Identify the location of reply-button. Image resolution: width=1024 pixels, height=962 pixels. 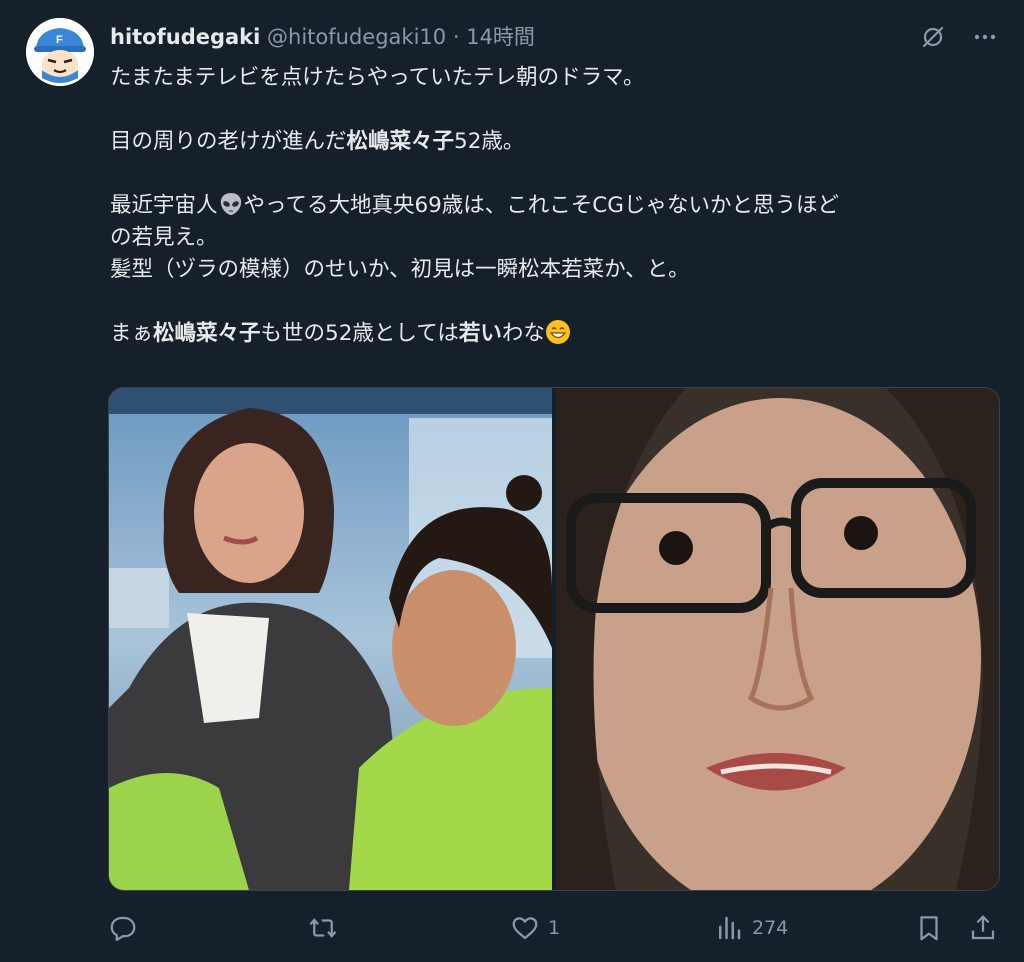
(127, 928).